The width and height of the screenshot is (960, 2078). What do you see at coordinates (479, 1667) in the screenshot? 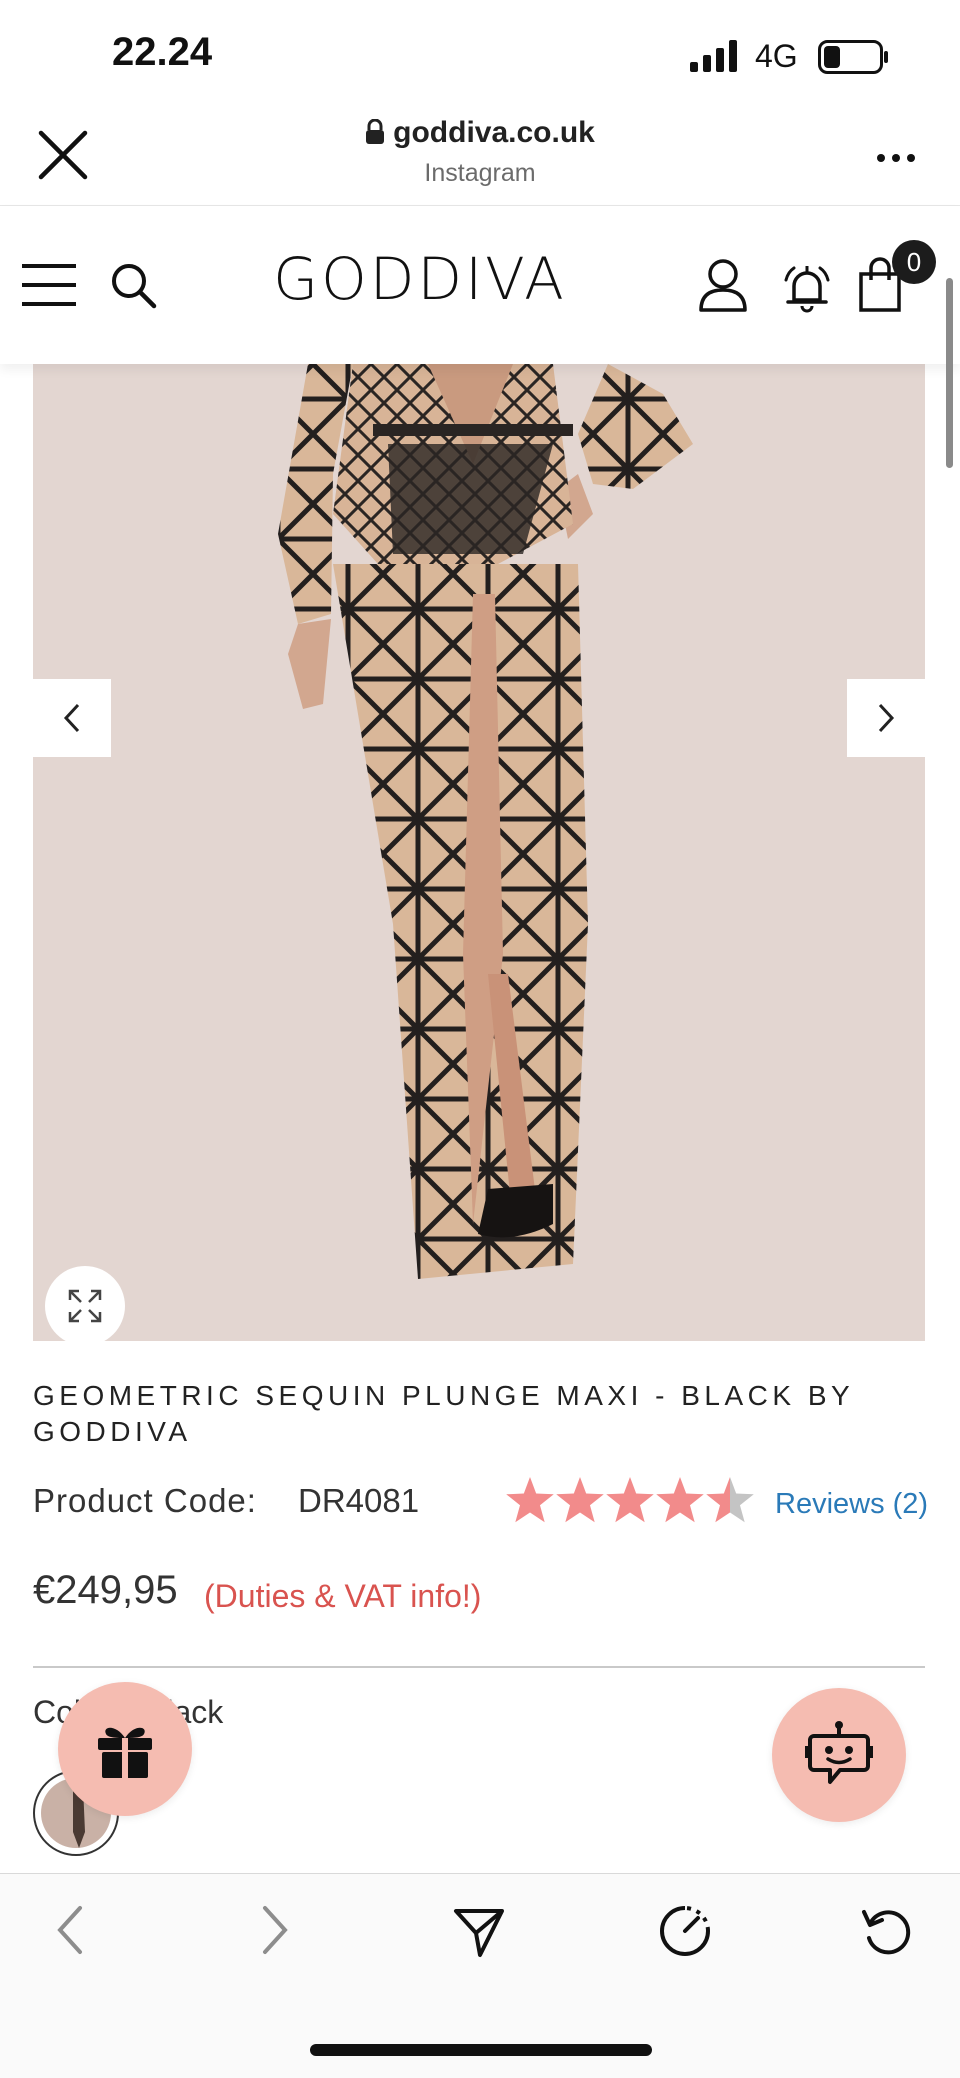
I see `section-divider` at bounding box center [479, 1667].